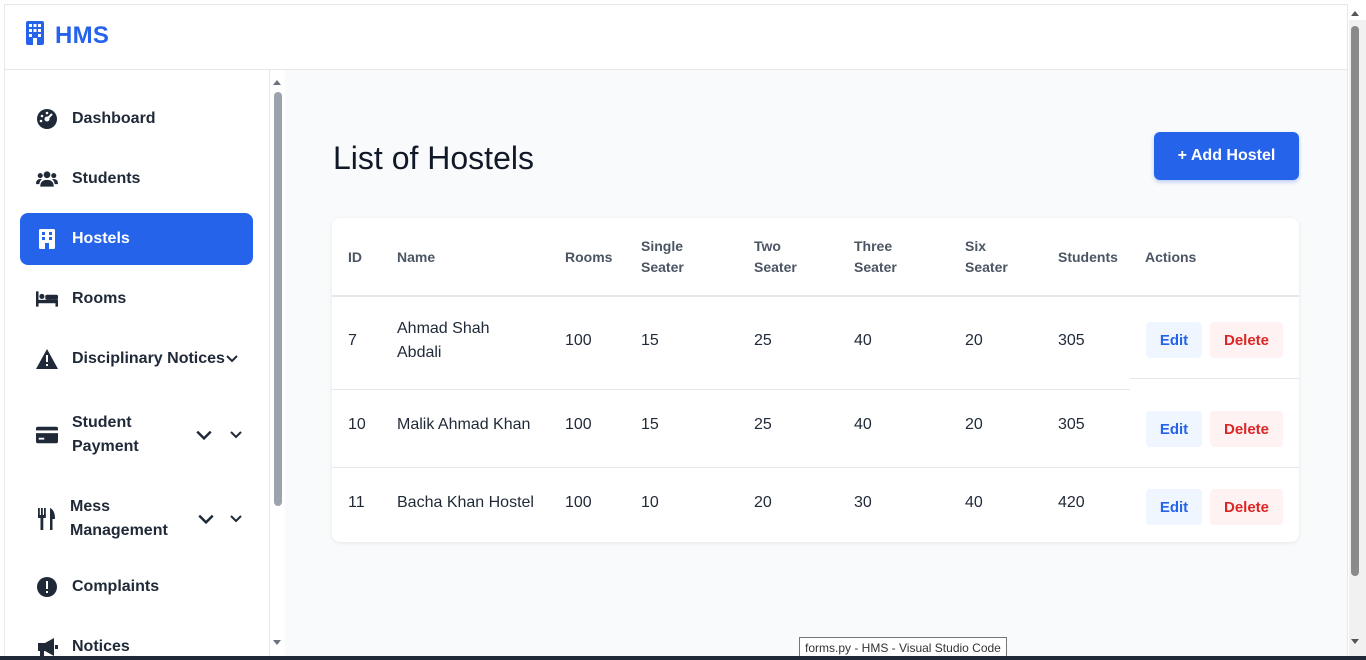 Image resolution: width=1366 pixels, height=660 pixels. Describe the element at coordinates (1171, 257) in the screenshot. I see `column-header-actions: Actions` at that location.